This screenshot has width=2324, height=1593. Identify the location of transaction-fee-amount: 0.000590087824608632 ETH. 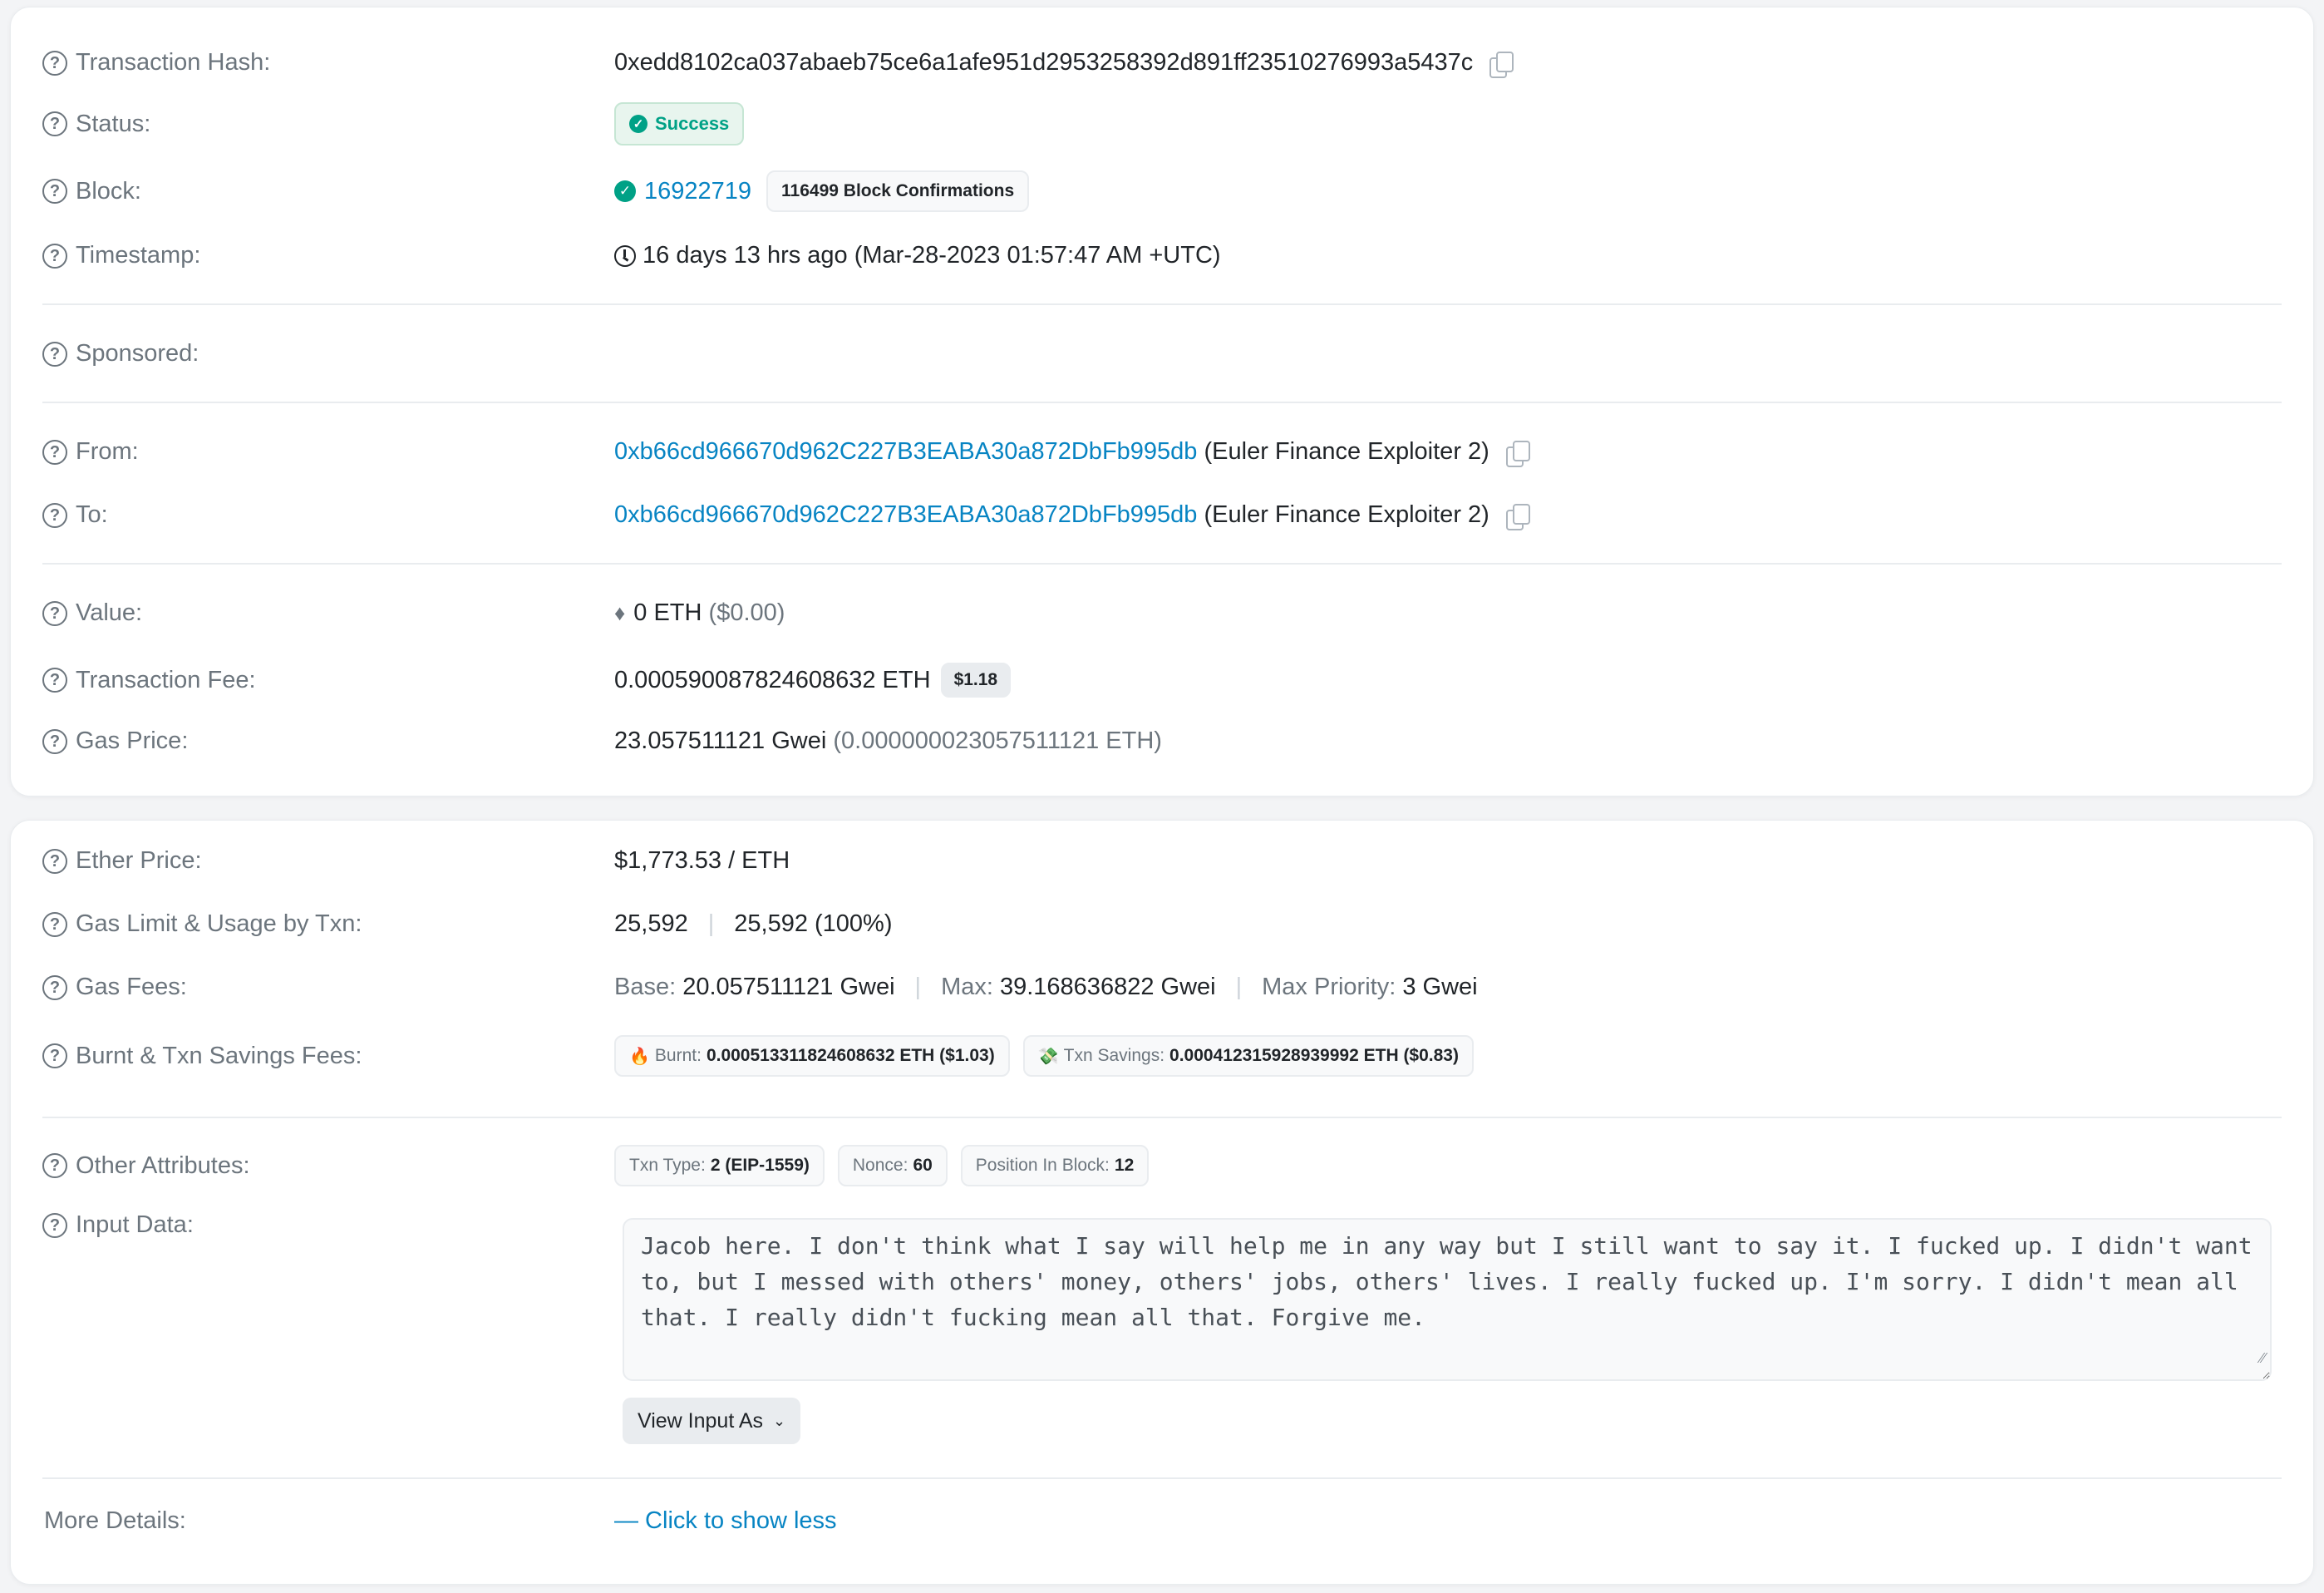
(772, 679).